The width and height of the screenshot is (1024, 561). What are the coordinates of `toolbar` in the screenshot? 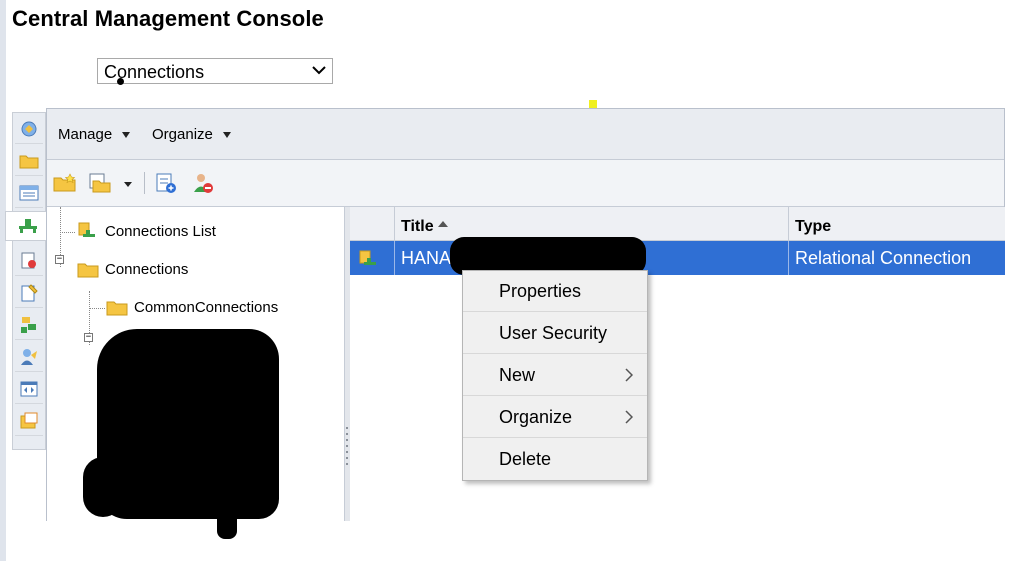 It's located at (525, 183).